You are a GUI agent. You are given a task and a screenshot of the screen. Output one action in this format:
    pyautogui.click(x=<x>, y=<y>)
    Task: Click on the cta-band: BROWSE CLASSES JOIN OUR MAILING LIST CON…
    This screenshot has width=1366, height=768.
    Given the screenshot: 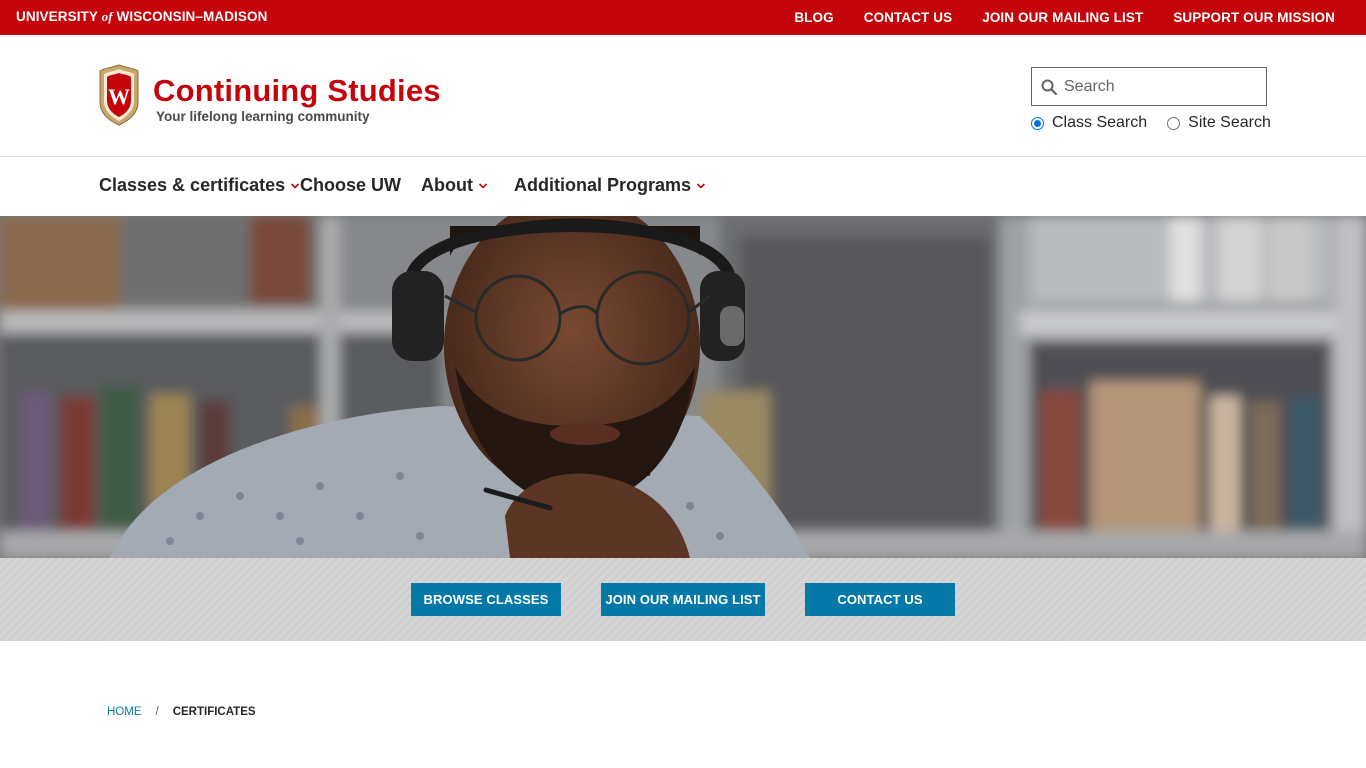 What is the action you would take?
    pyautogui.click(x=683, y=599)
    